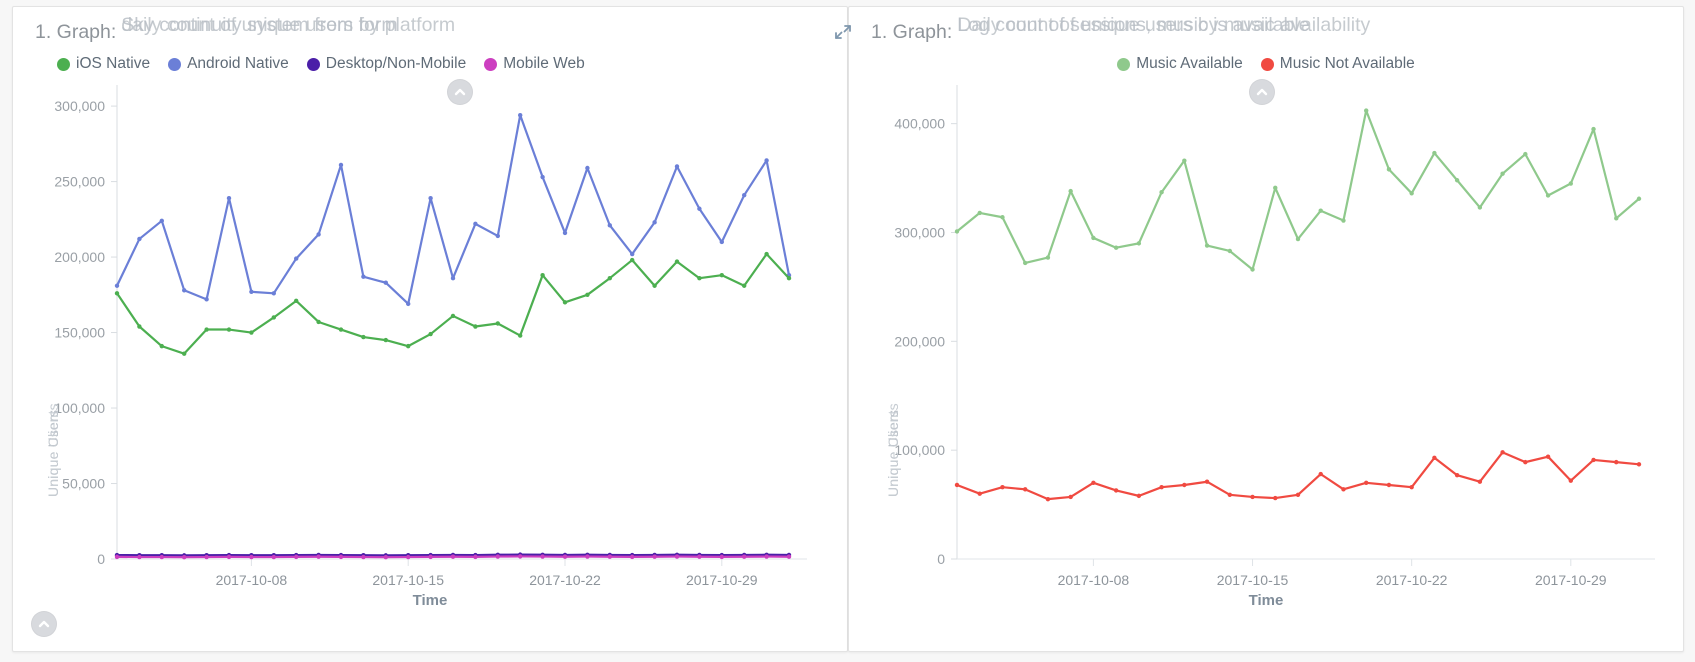 The height and width of the screenshot is (662, 1695). Describe the element at coordinates (238, 63) in the screenshot. I see `legend-label: Android Native` at that location.